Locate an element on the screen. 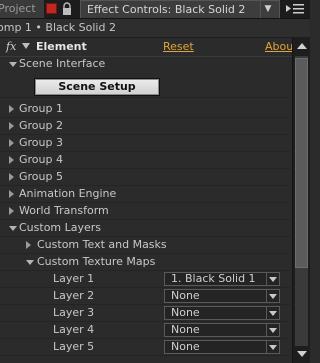  tree-label: Custom Layers is located at coordinates (60, 227).